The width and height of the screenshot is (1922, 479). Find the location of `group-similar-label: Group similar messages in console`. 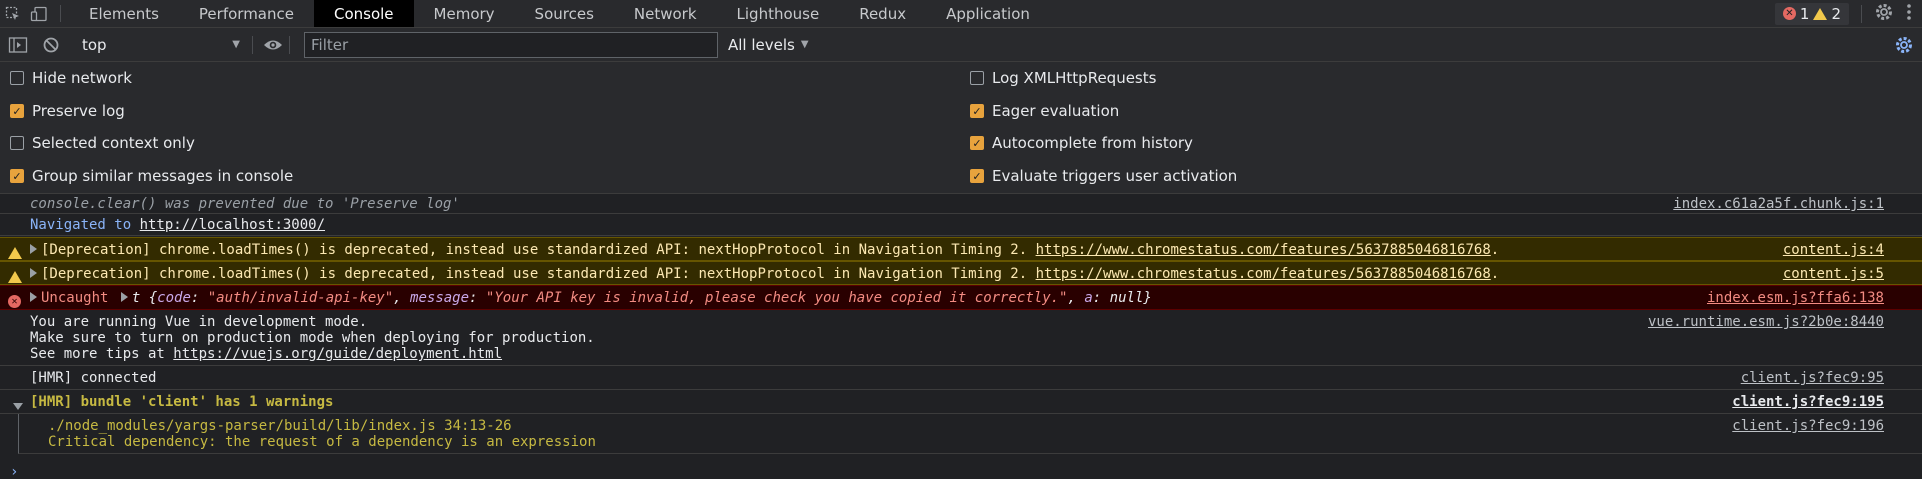

group-similar-label: Group similar messages in console is located at coordinates (163, 176).